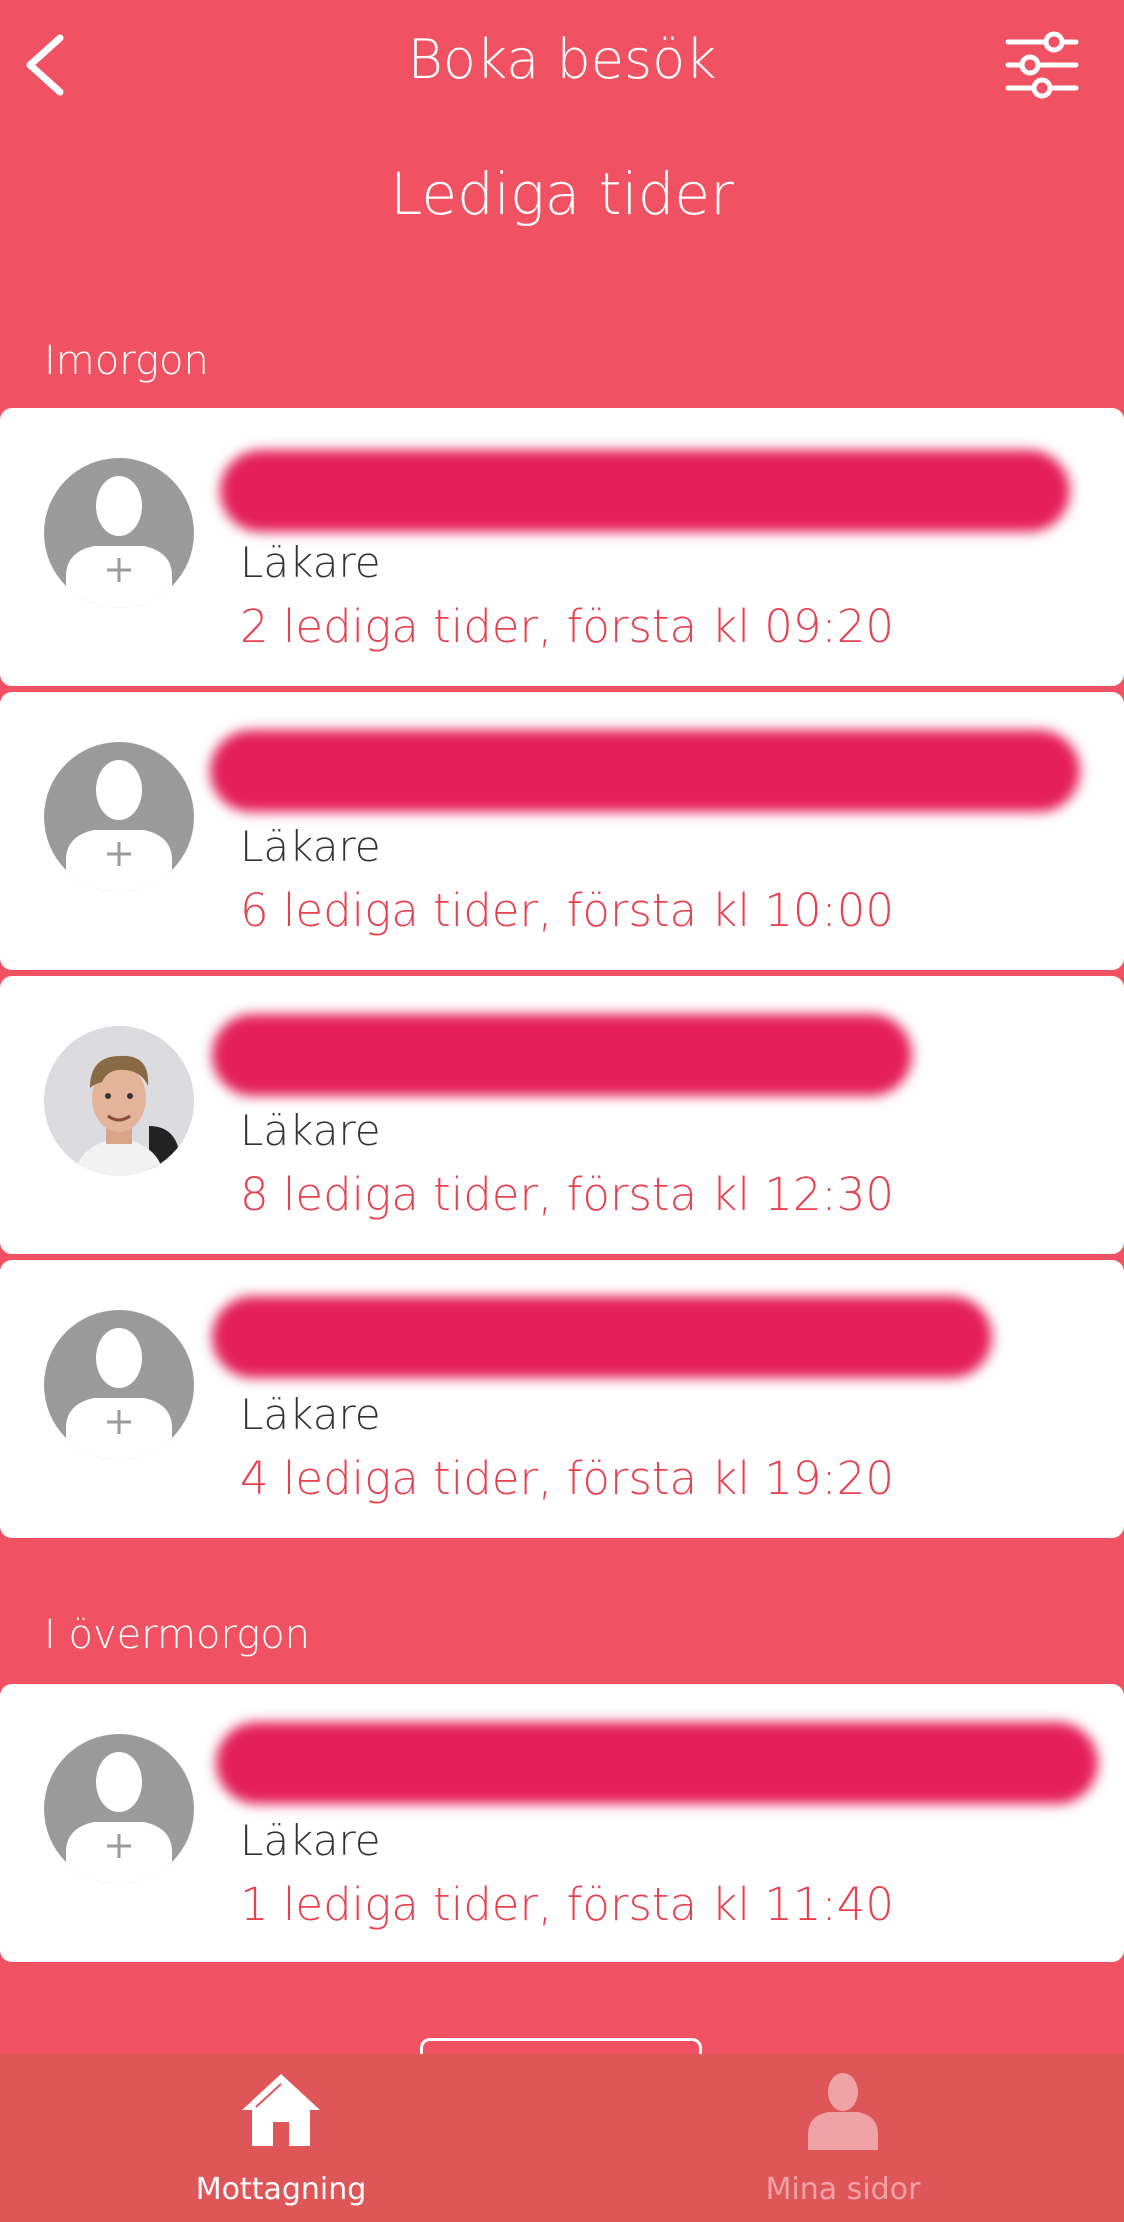 This screenshot has width=1124, height=2222. I want to click on tab-mottagning: Mottagning, so click(281, 2138).